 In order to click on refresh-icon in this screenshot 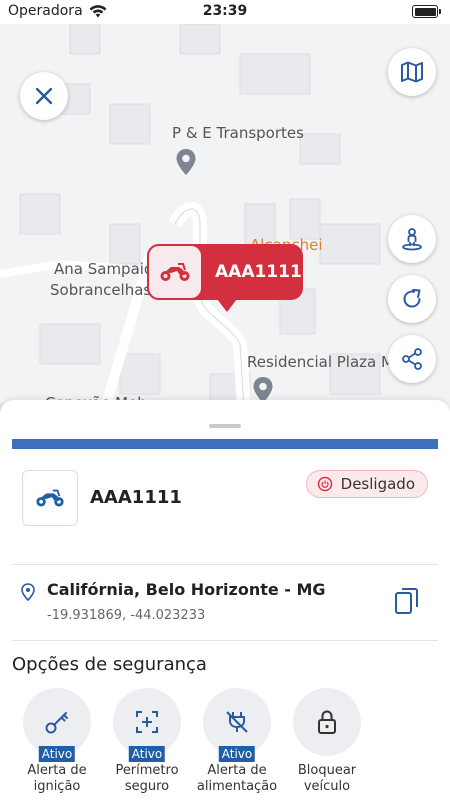, I will do `click(412, 298)`.